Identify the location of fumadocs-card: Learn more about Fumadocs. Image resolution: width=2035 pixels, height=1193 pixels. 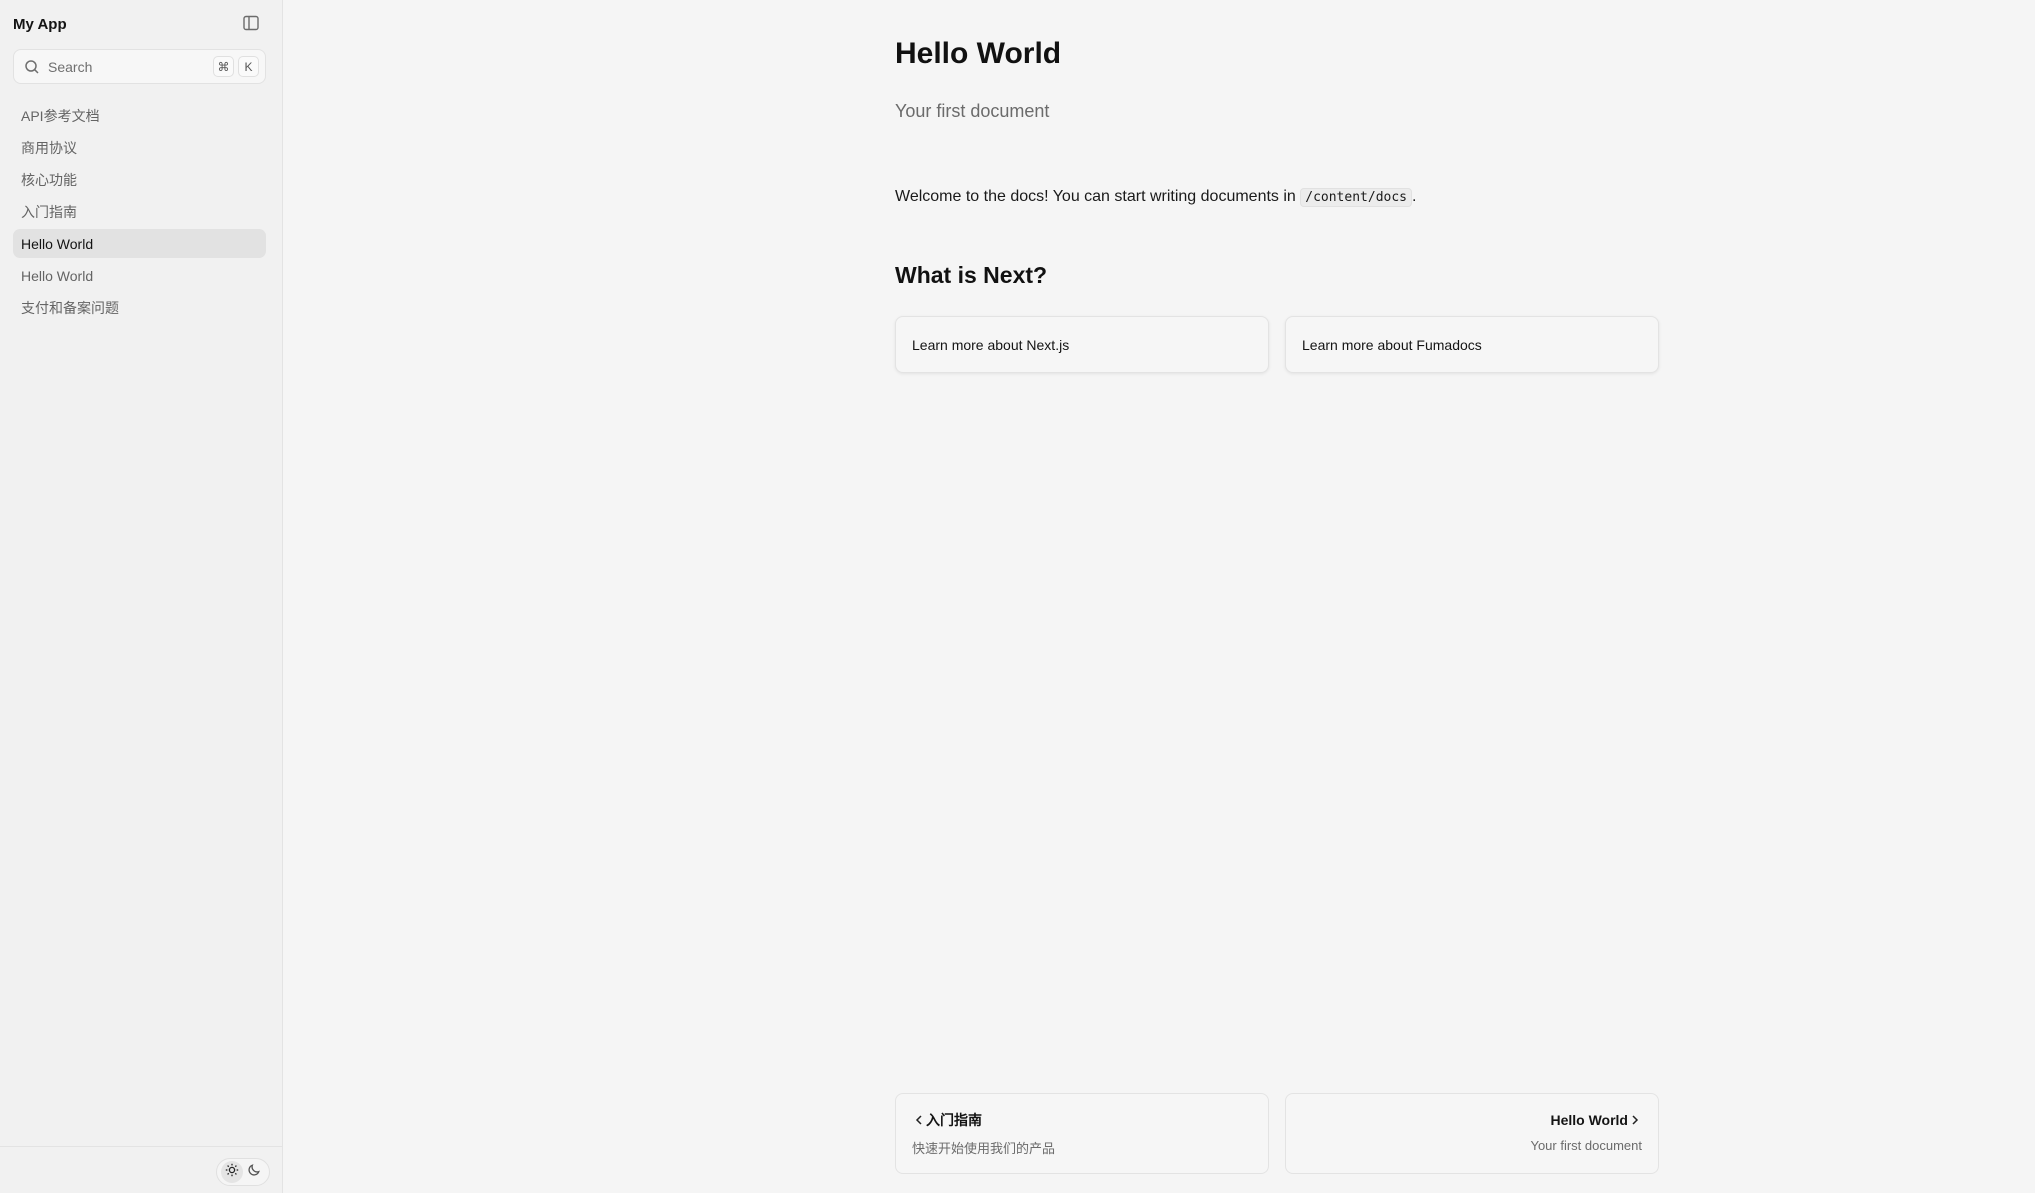
(1472, 344).